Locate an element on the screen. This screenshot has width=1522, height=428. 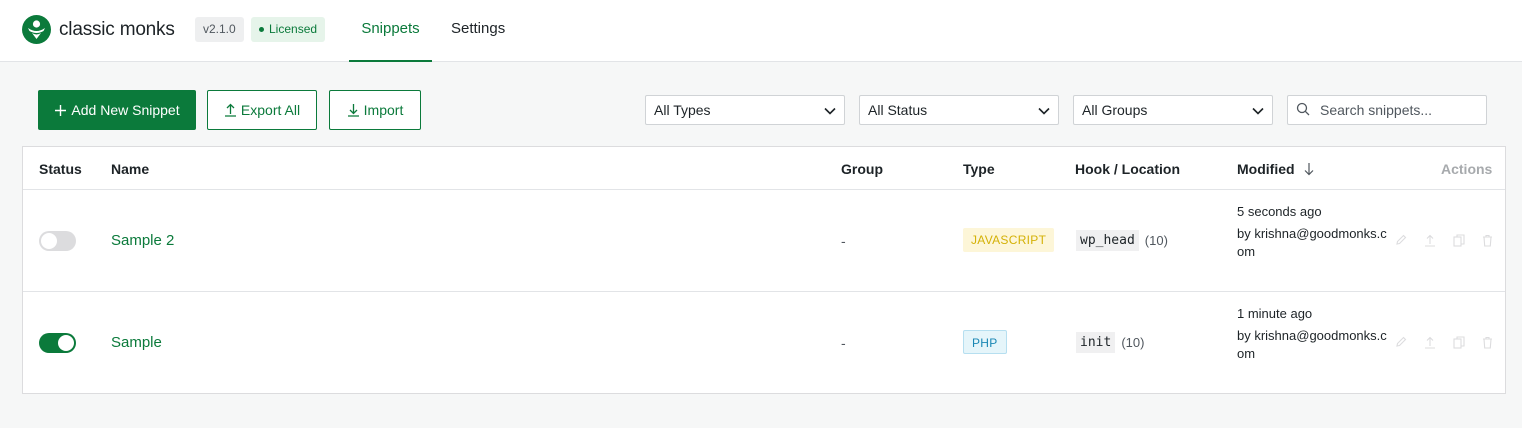
group-filter-select: All Groups is located at coordinates (1173, 110).